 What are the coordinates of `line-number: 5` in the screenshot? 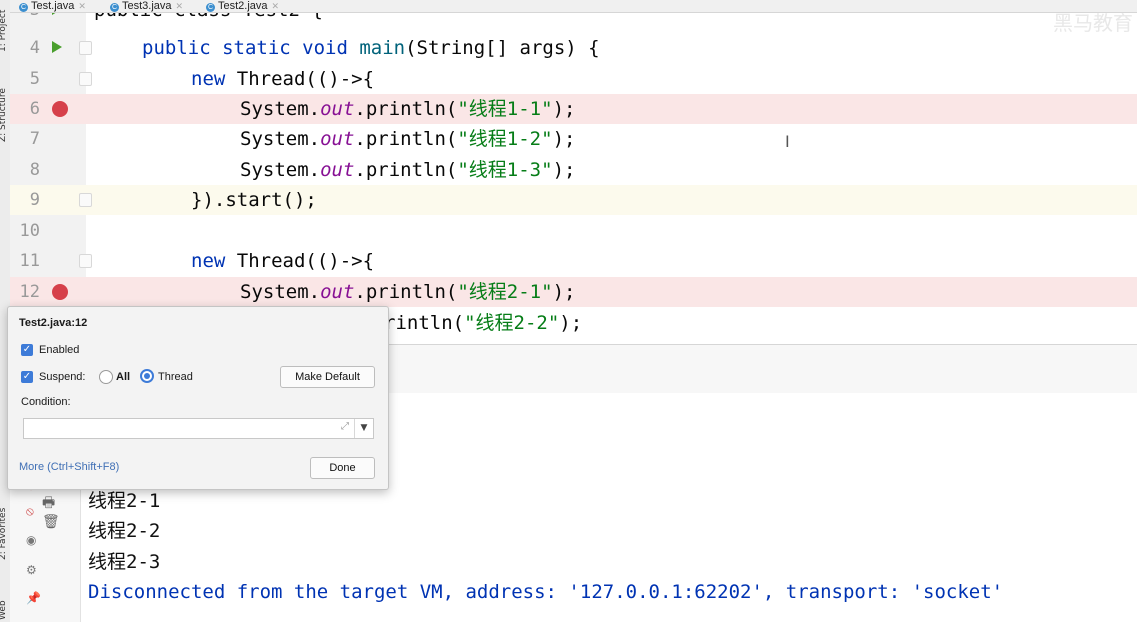 It's located at (34, 79).